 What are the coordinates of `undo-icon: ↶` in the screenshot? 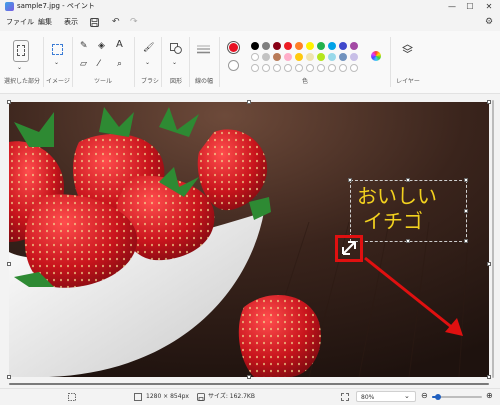 It's located at (116, 22).